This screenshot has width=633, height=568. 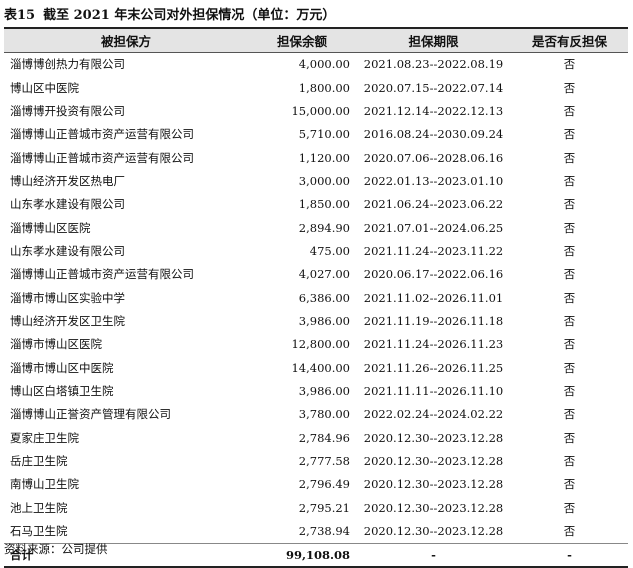 What do you see at coordinates (433, 134) in the screenshot?
I see `cell-period: 2016.08.24--2030.09.24` at bounding box center [433, 134].